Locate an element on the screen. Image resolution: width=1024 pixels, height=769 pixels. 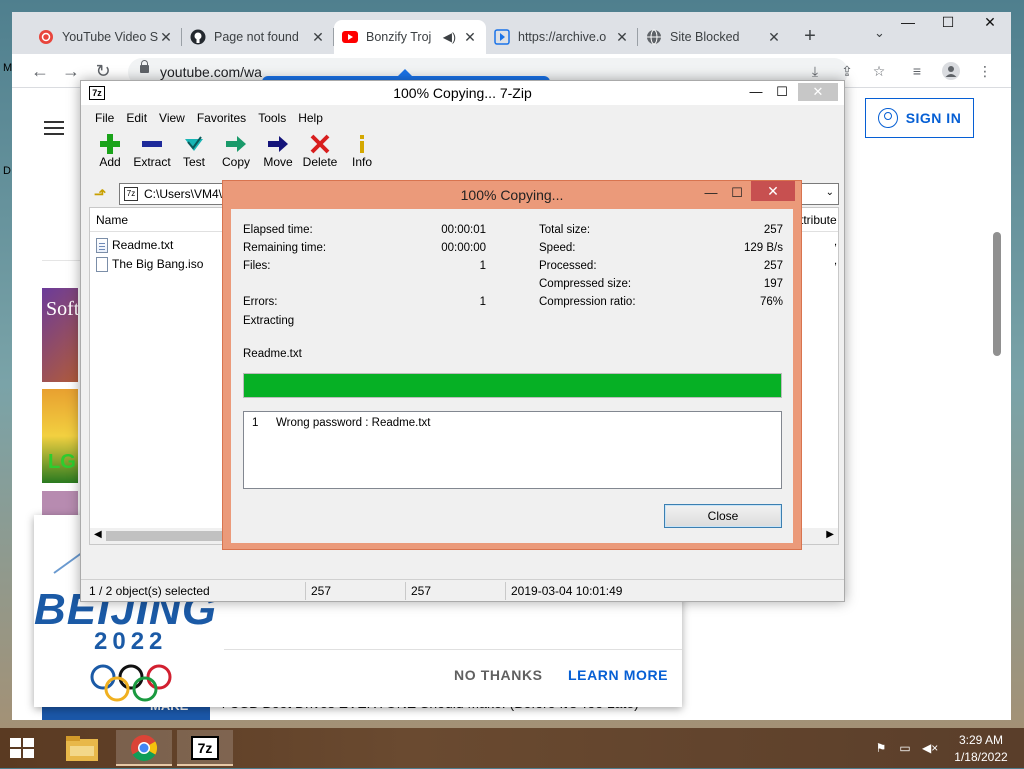
menu-help: Help is located at coordinates (310, 118).